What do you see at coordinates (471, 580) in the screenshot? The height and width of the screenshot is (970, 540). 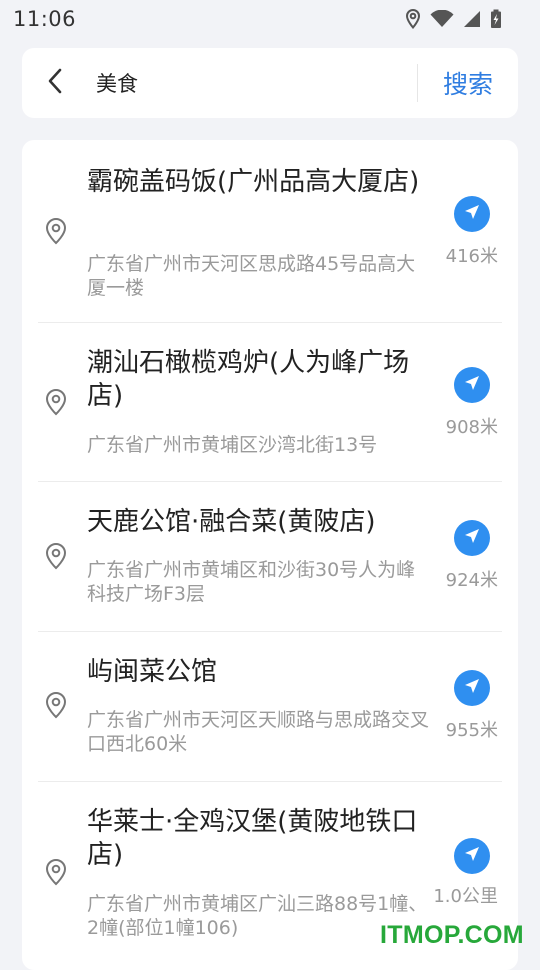 I see `result-distance: 924米` at bounding box center [471, 580].